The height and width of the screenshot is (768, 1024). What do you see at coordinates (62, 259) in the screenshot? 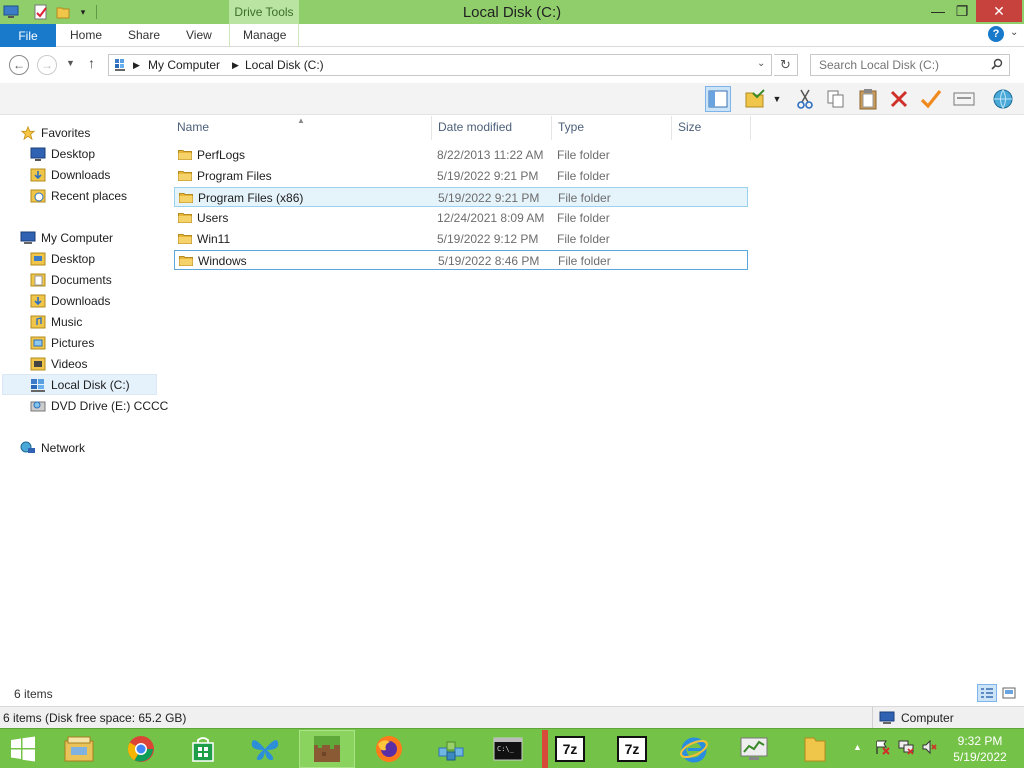
I see `nav-computer-desktop: Desktop` at bounding box center [62, 259].